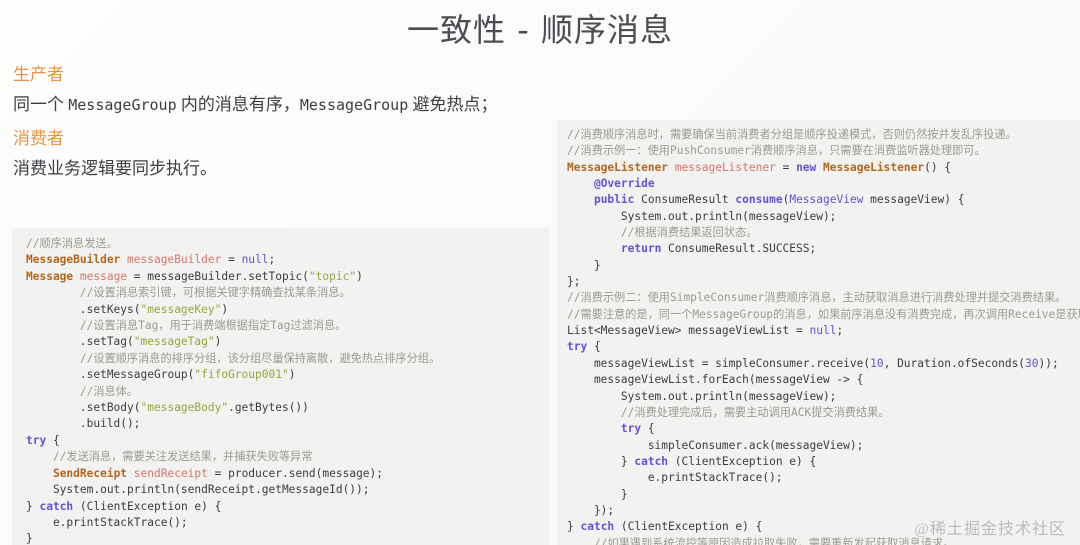  I want to click on code-line: .setMessageGroup("fifoGroup001"), so click(288, 375).